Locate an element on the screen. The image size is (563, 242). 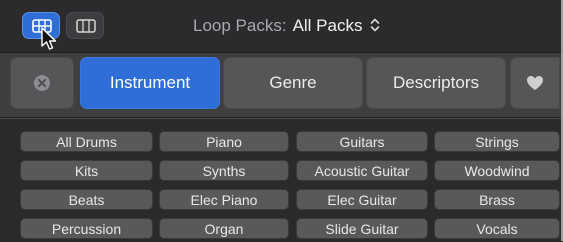
keyword-button: Organ is located at coordinates (224, 228).